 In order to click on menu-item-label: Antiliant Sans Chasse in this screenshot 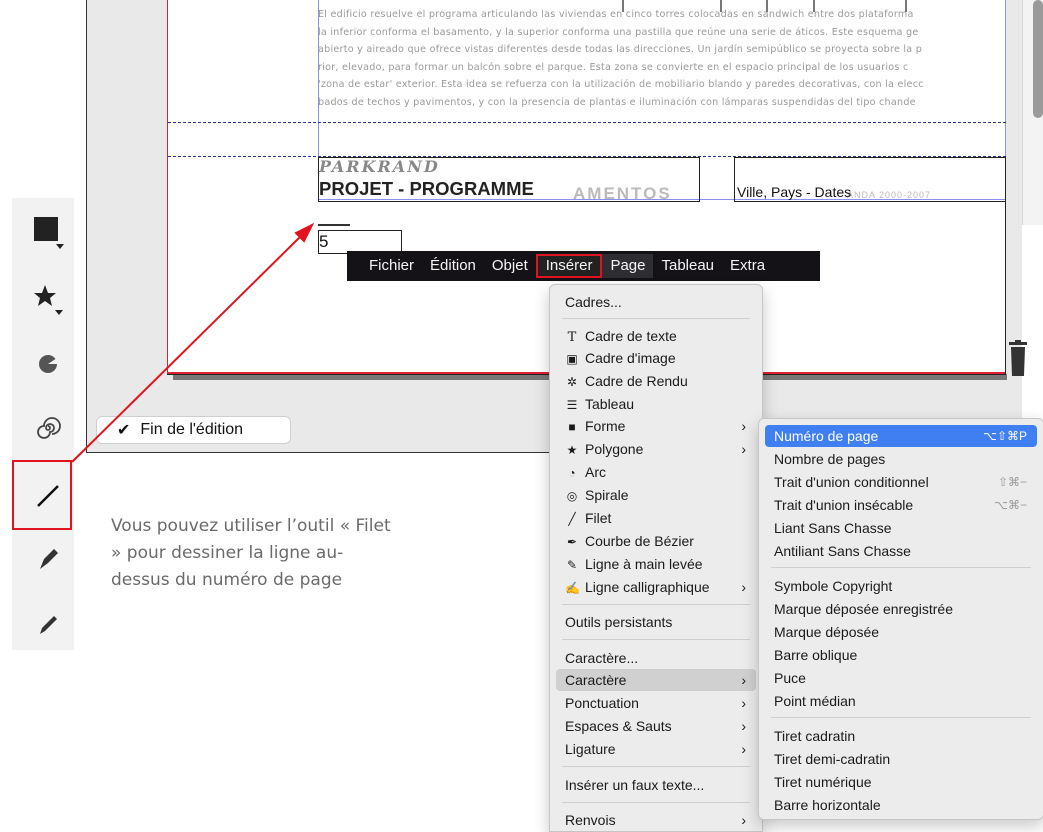, I will do `click(842, 551)`.